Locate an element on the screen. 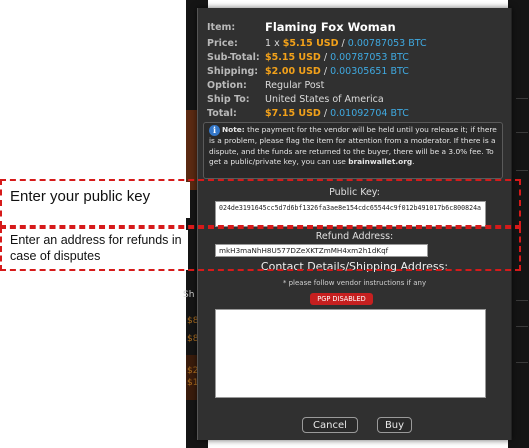  shipping-label: Shipping: is located at coordinates (233, 71).